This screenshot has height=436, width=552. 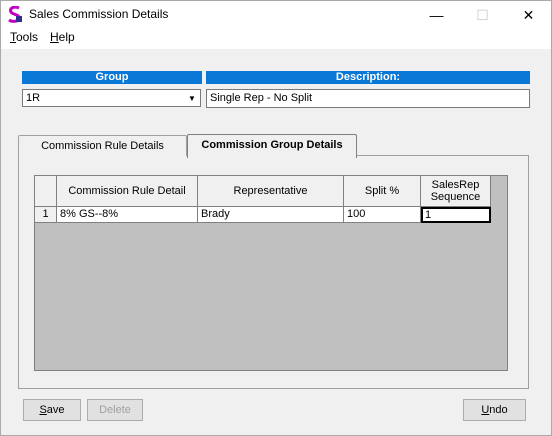 I want to click on column-header-representative: Representative, so click(x=271, y=191).